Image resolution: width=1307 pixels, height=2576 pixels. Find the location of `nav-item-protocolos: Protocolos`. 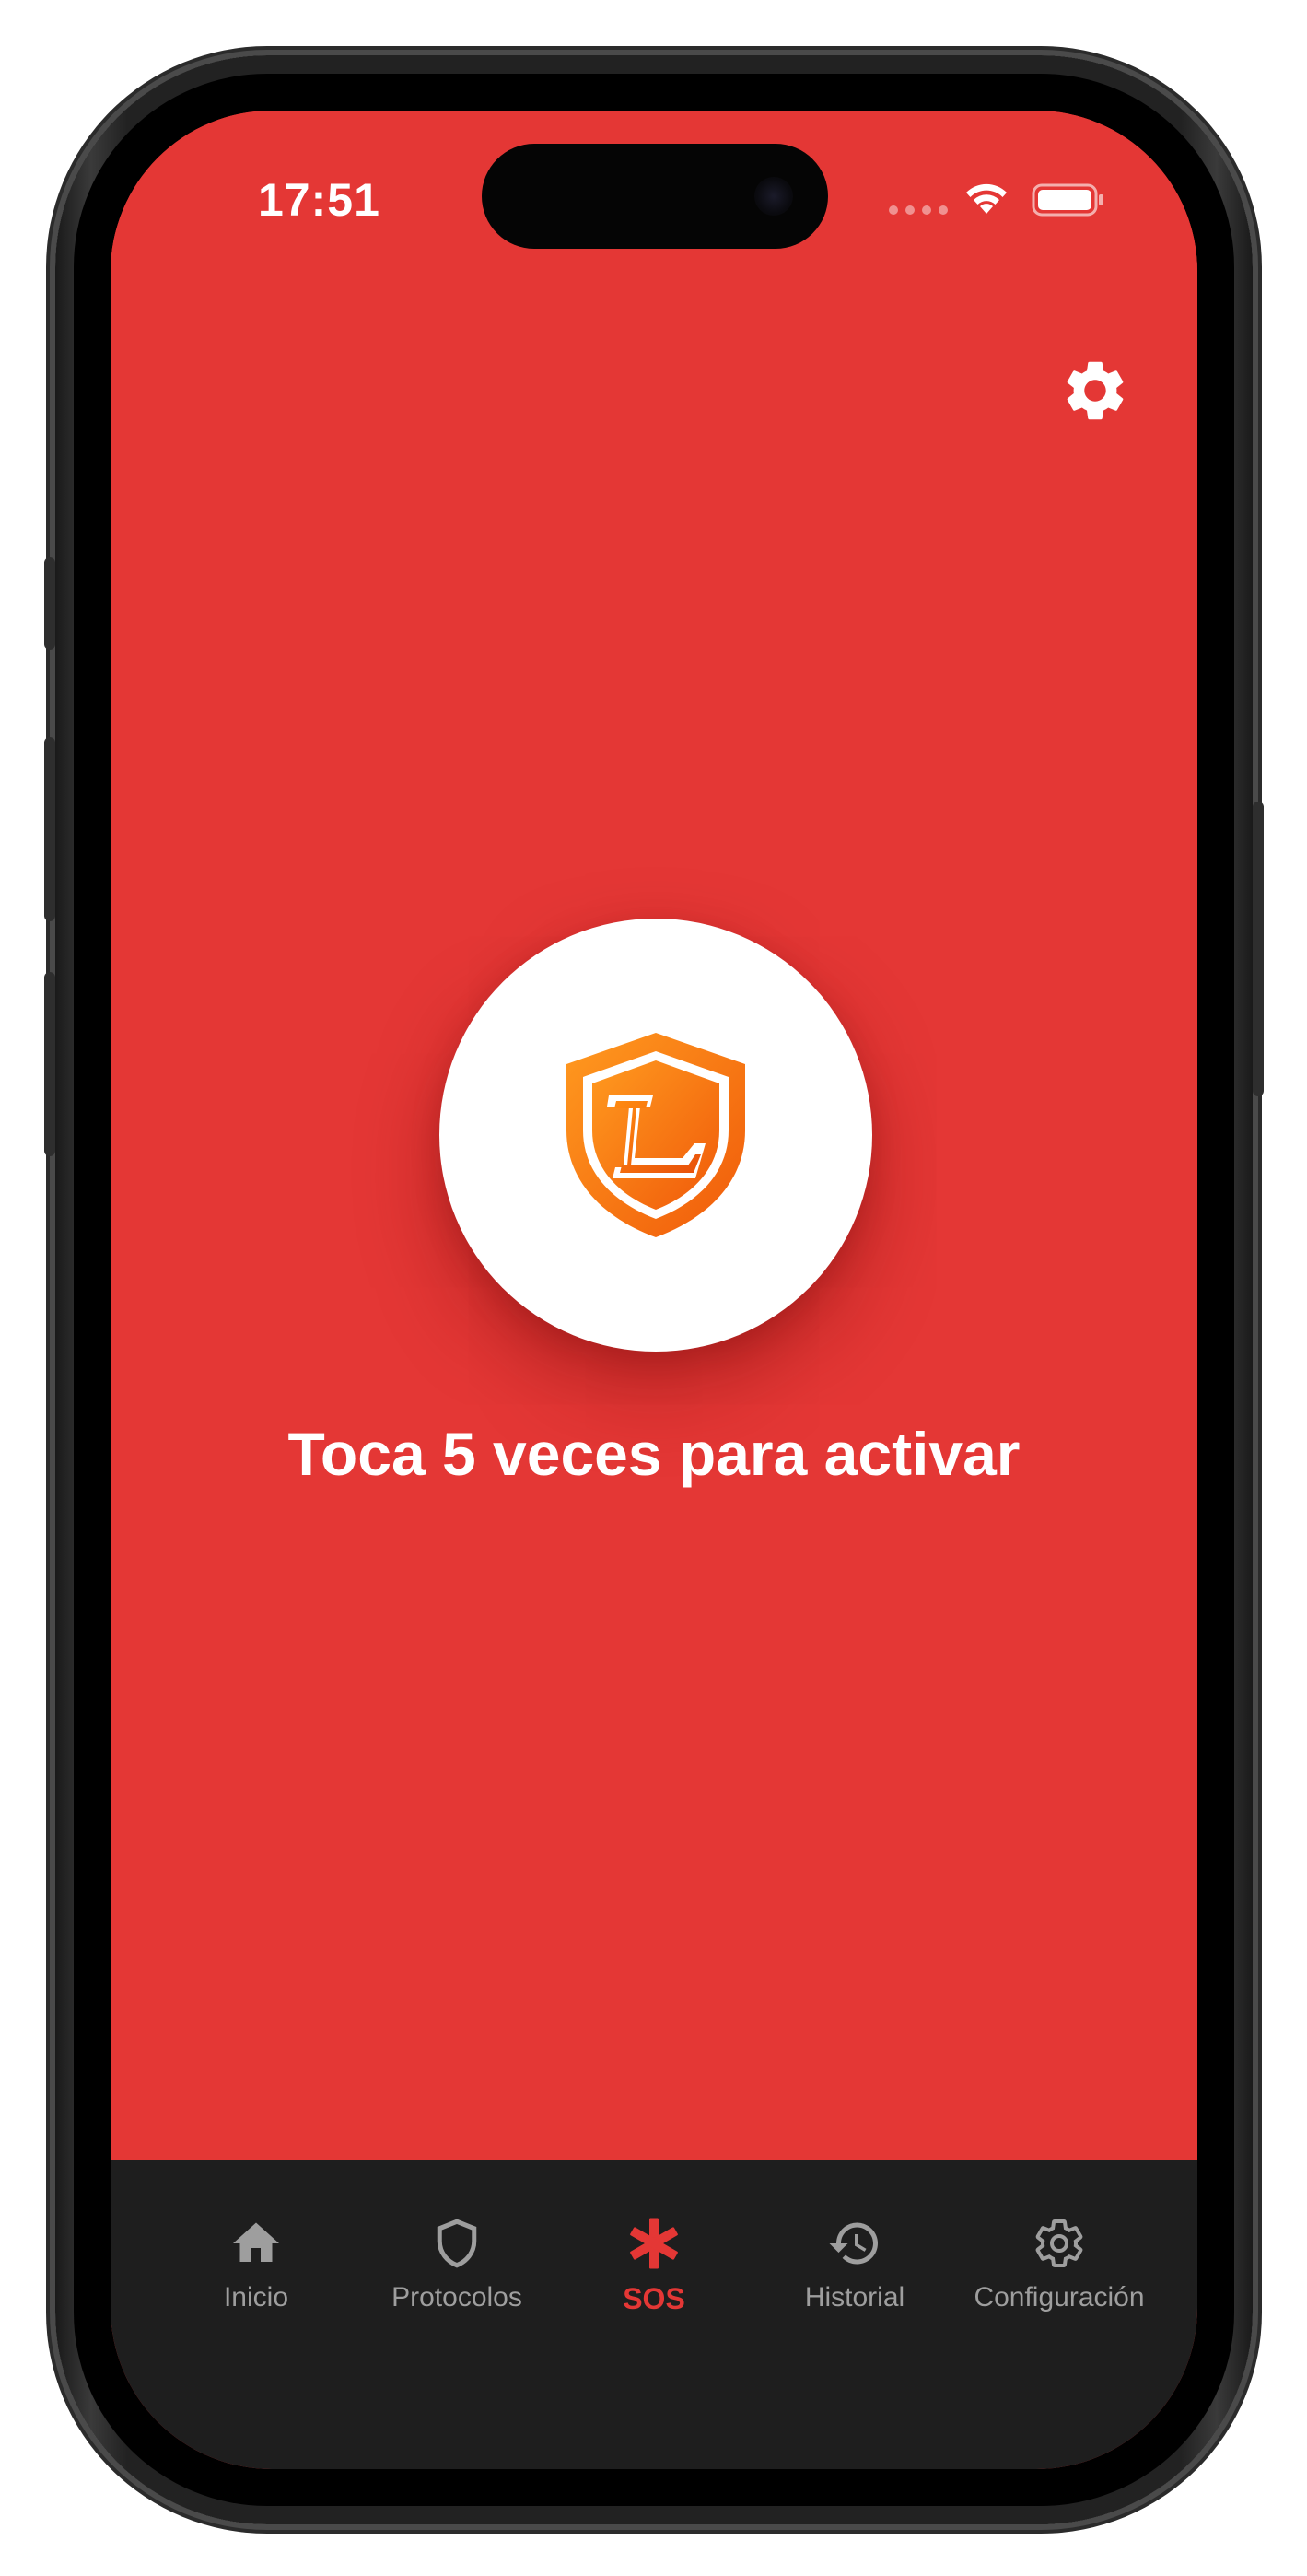

nav-item-protocolos: Protocolos is located at coordinates (457, 2280).